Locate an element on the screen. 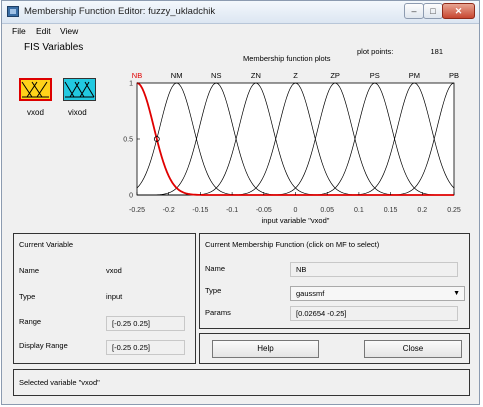 The height and width of the screenshot is (407, 483). x-tick-label: 0.2 is located at coordinates (422, 210).